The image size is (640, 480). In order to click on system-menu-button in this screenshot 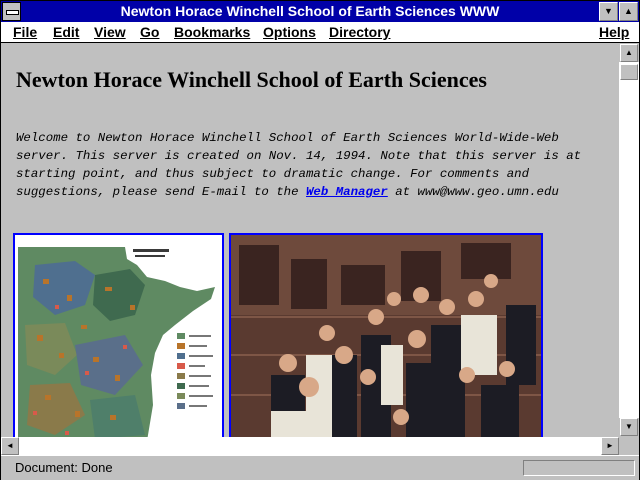, I will do `click(11, 11)`.